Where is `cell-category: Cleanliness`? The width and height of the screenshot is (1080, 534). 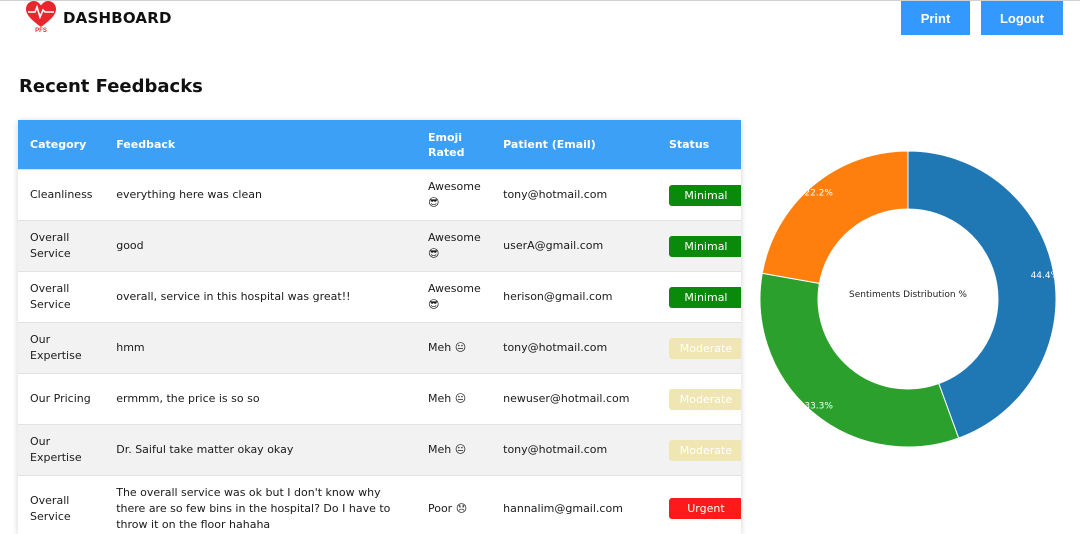 cell-category: Cleanliness is located at coordinates (61, 195).